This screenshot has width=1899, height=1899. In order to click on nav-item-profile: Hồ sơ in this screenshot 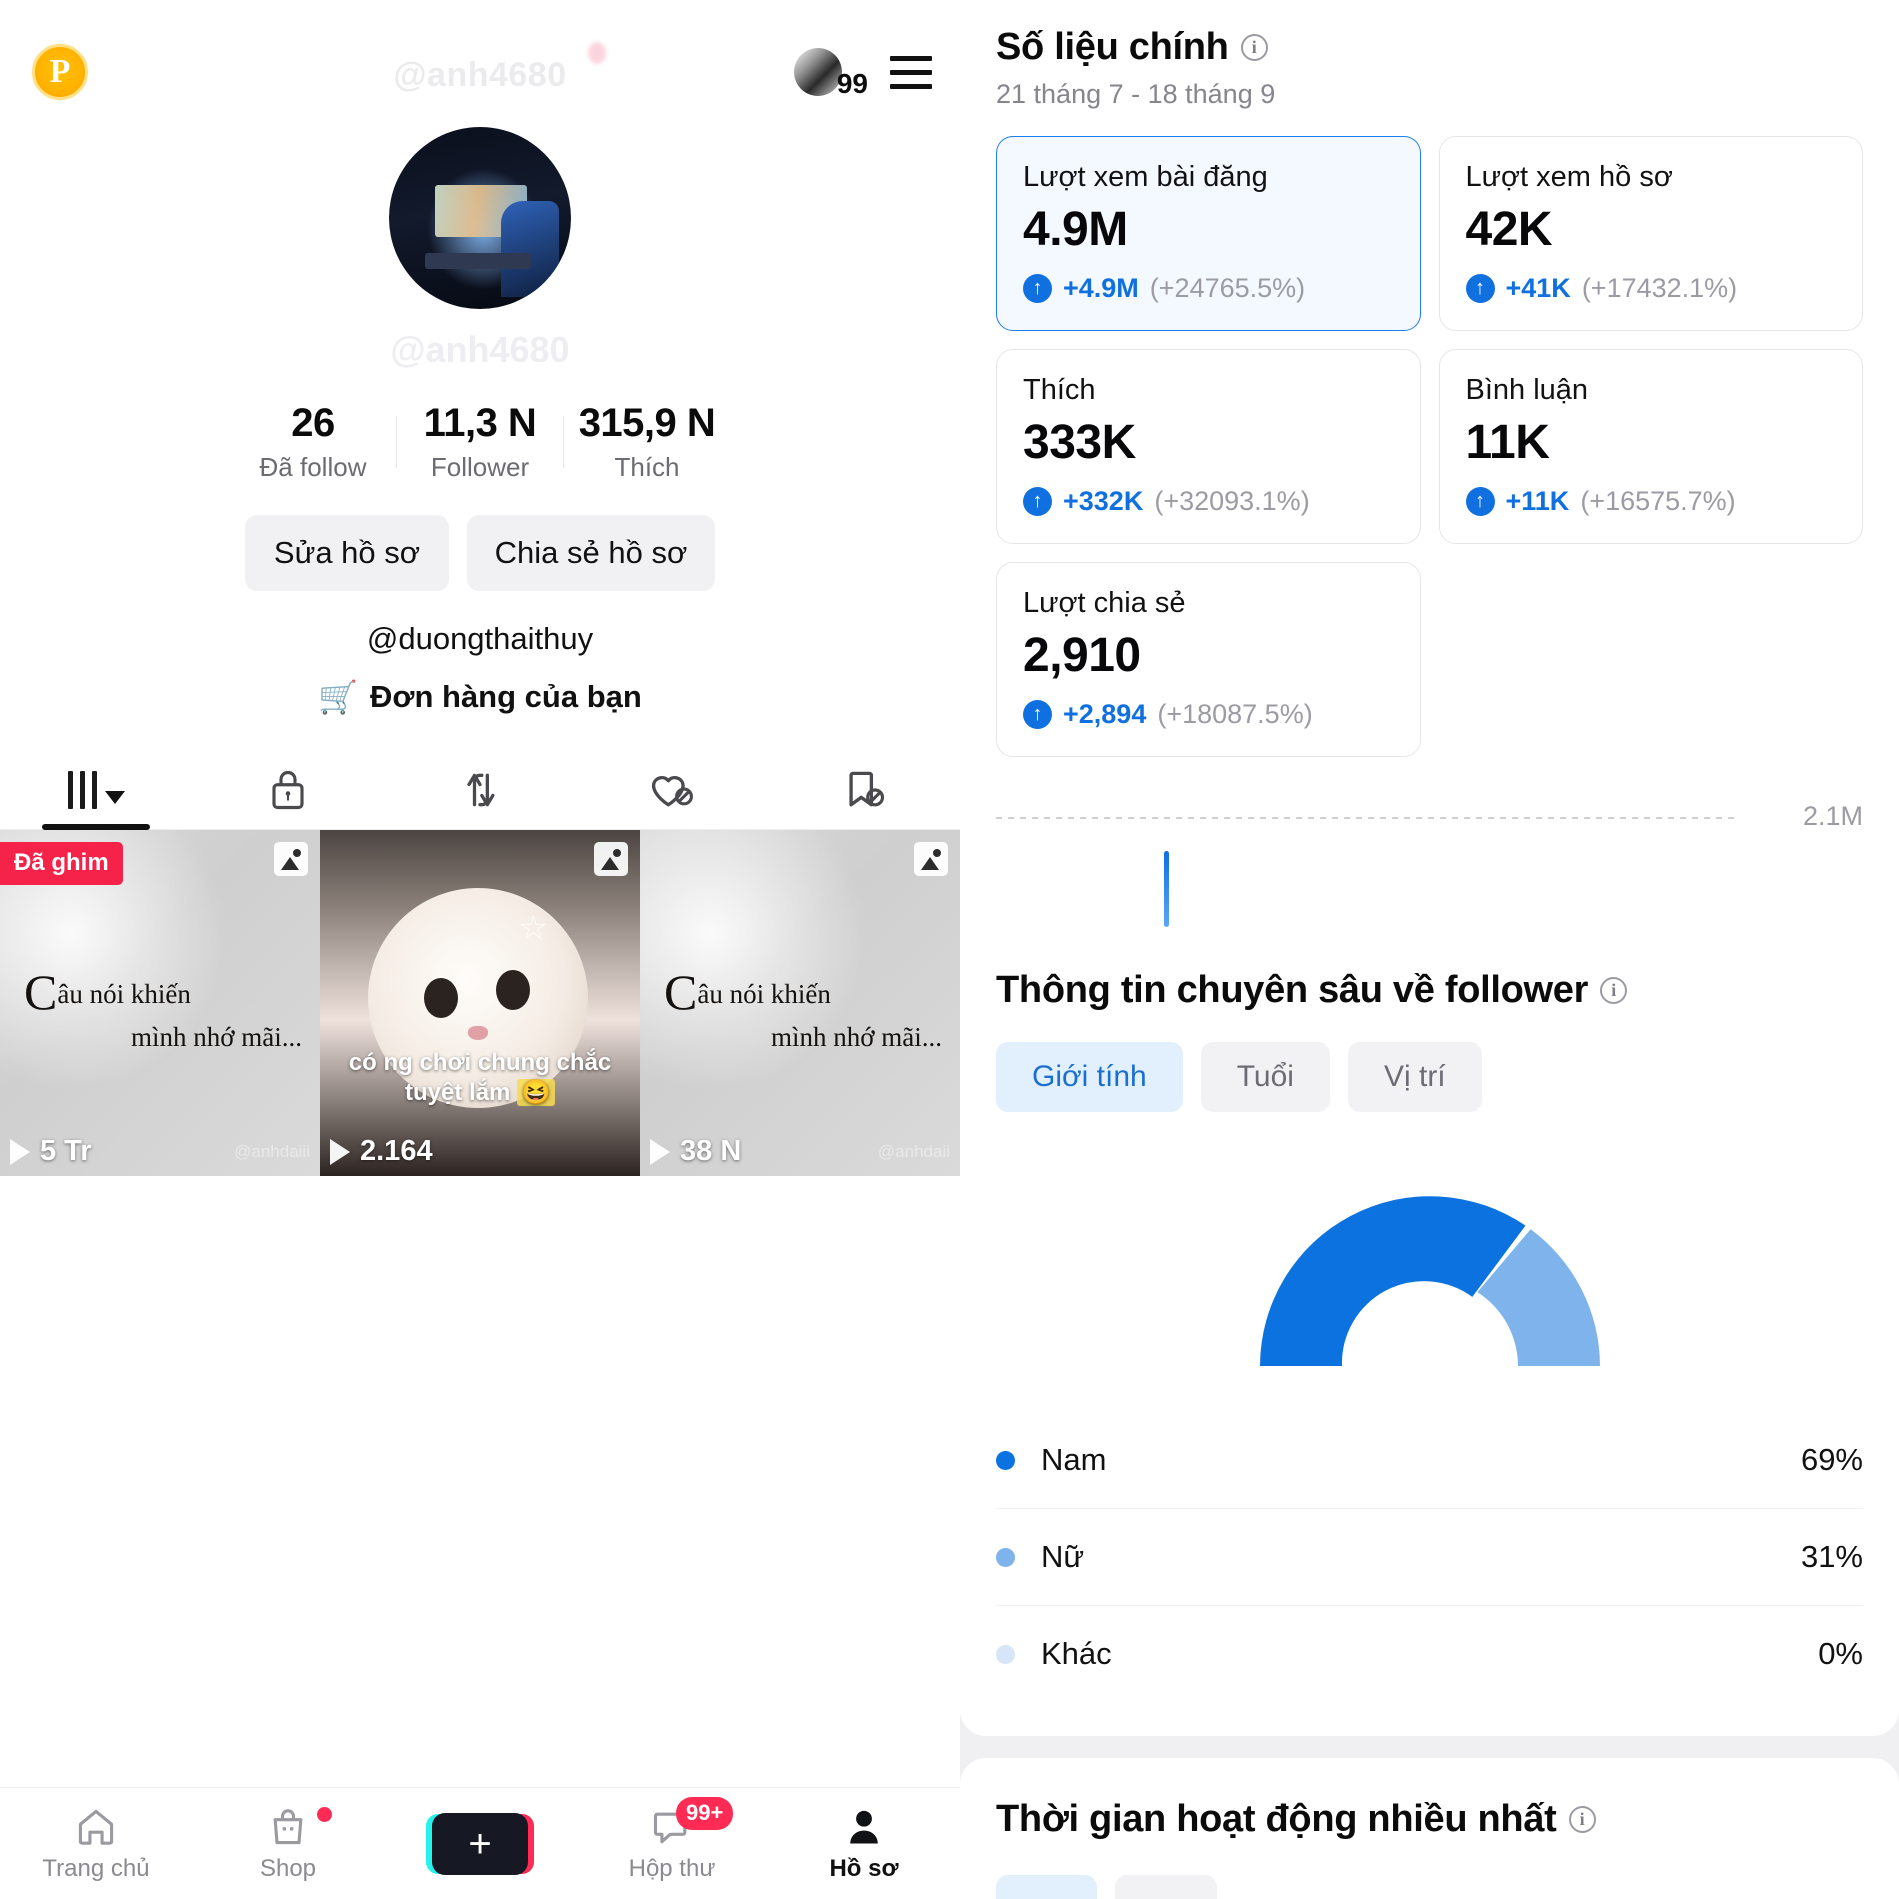, I will do `click(864, 1844)`.